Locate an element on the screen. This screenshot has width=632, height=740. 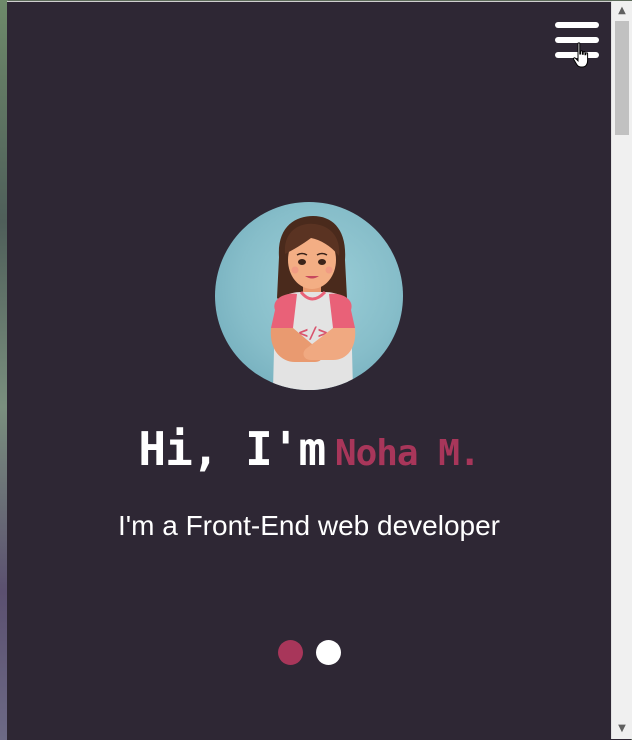
hero-heading: Hi, I'm Noha M. is located at coordinates (309, 449).